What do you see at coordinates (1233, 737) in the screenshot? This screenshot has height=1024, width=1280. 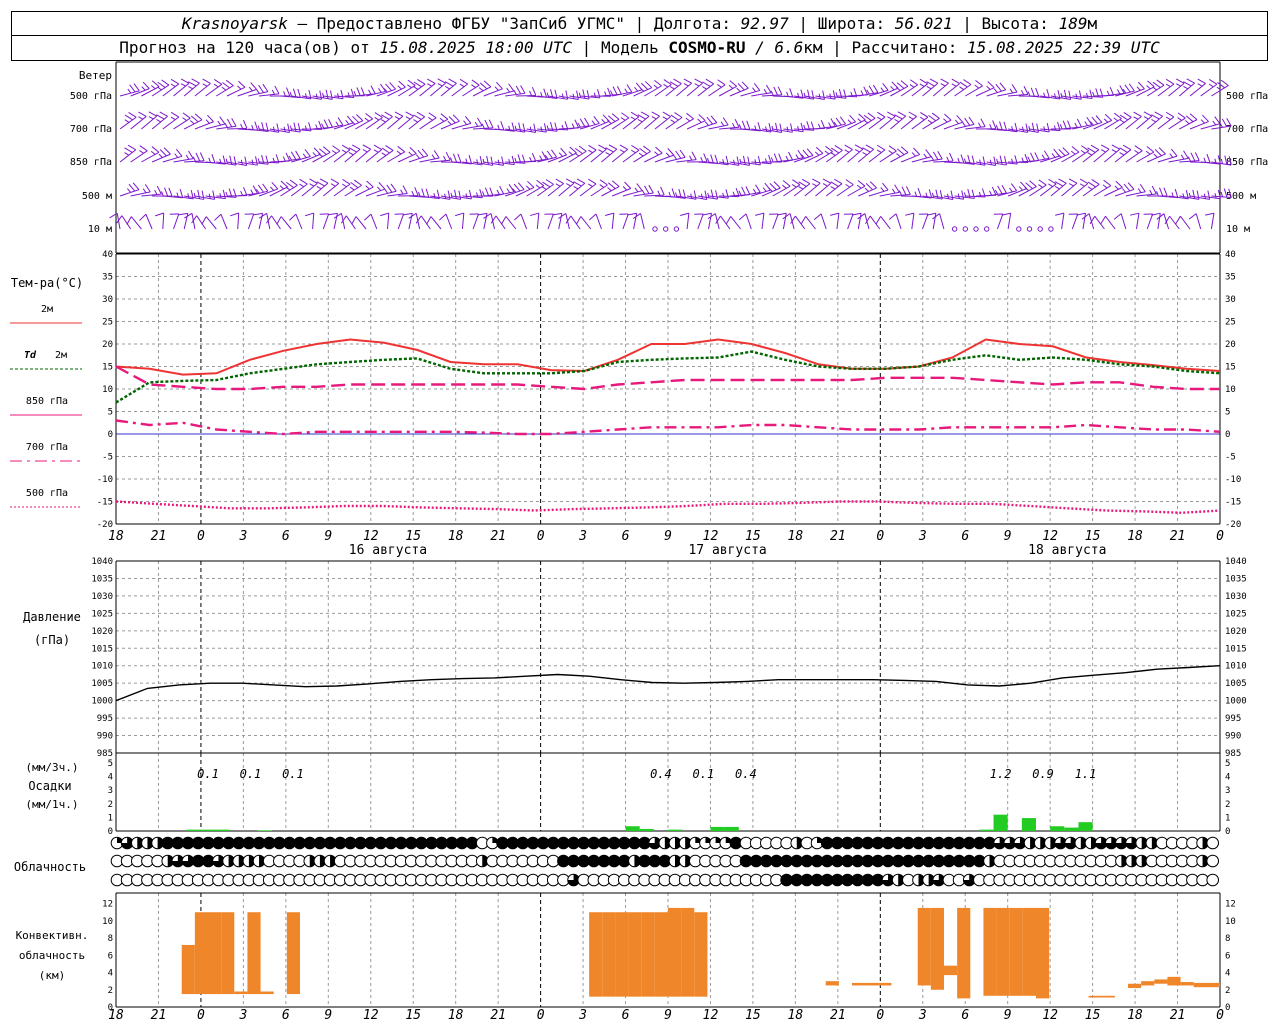 I see `pres-ytick-right: 990` at bounding box center [1233, 737].